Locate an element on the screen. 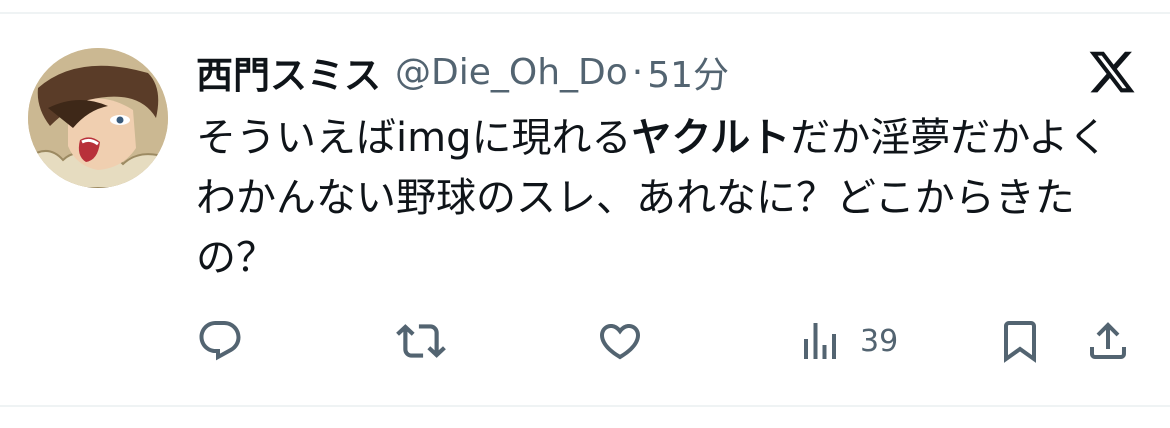 This screenshot has height=428, width=1170. share-icon is located at coordinates (1108, 341).